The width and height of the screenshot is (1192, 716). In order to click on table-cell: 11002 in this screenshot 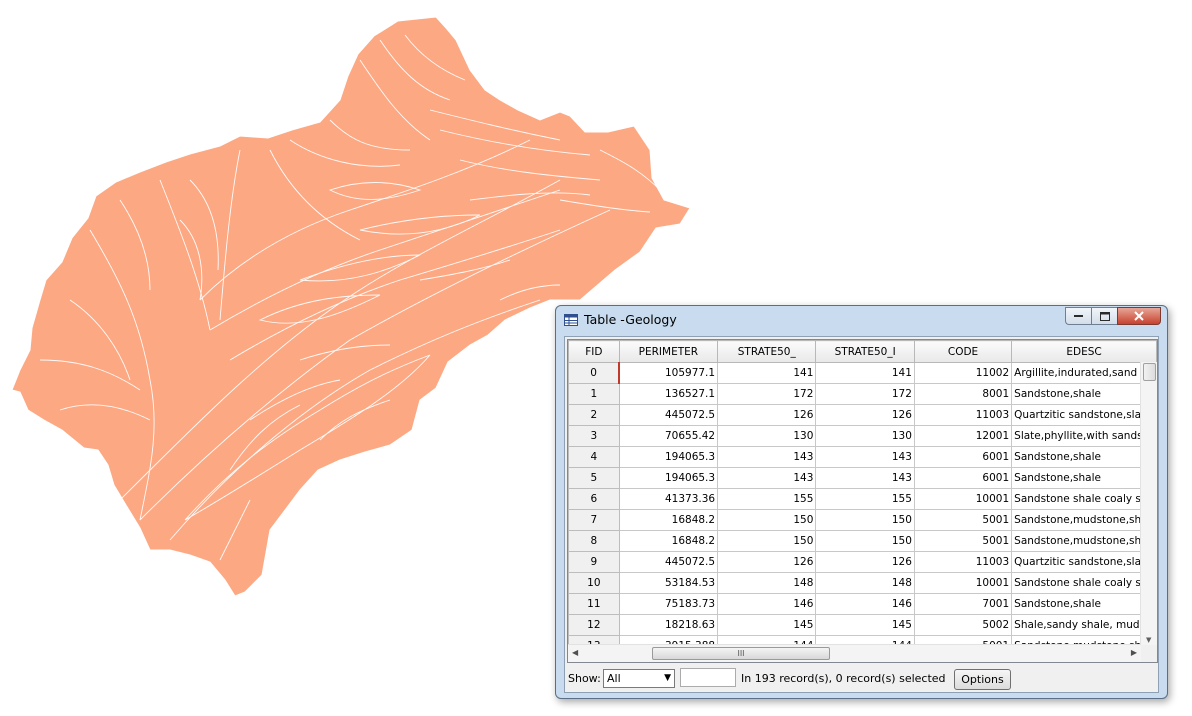, I will do `click(963, 373)`.